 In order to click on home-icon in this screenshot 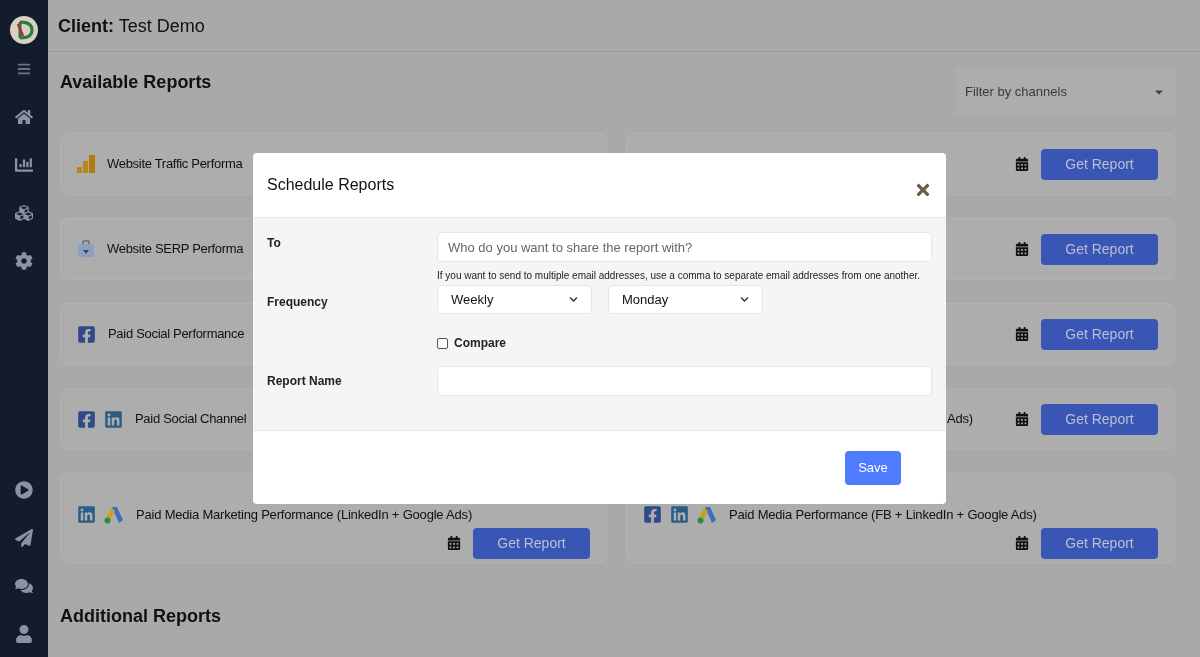, I will do `click(24, 117)`.